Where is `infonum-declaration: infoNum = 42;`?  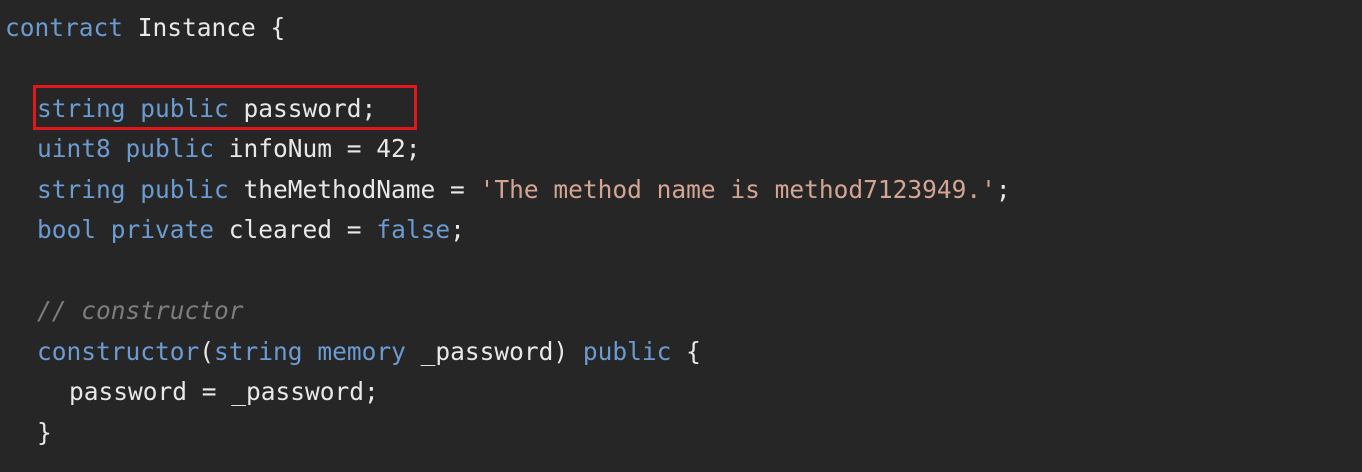 infonum-declaration: infoNum = 42; is located at coordinates (317, 148).